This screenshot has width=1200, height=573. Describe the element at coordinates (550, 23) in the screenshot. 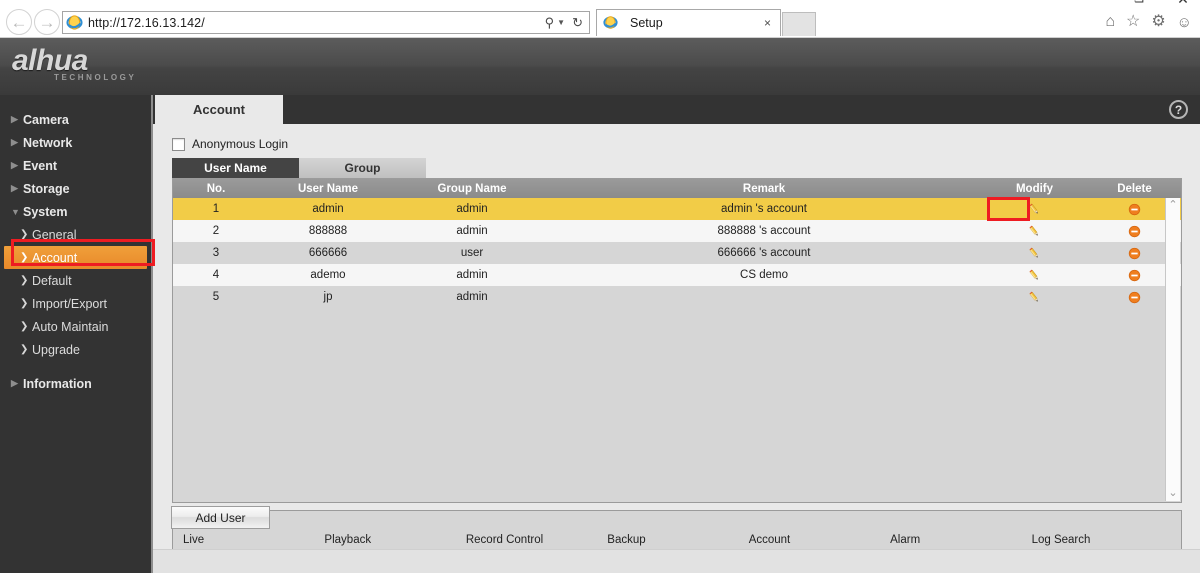

I see `search-icon: ⚲` at that location.